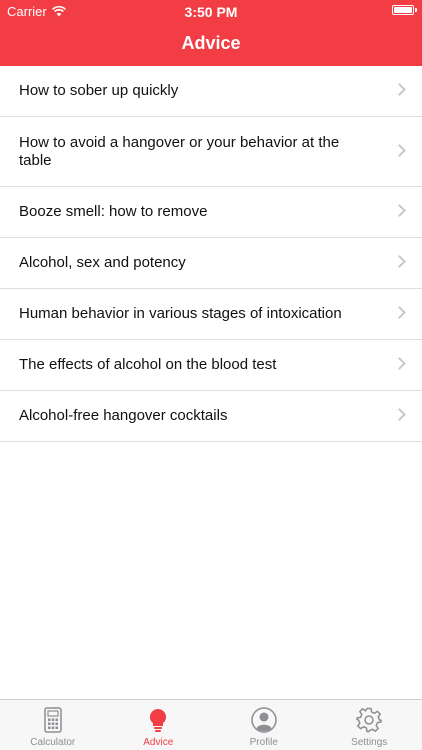  I want to click on tab-settings: Settings, so click(369, 725).